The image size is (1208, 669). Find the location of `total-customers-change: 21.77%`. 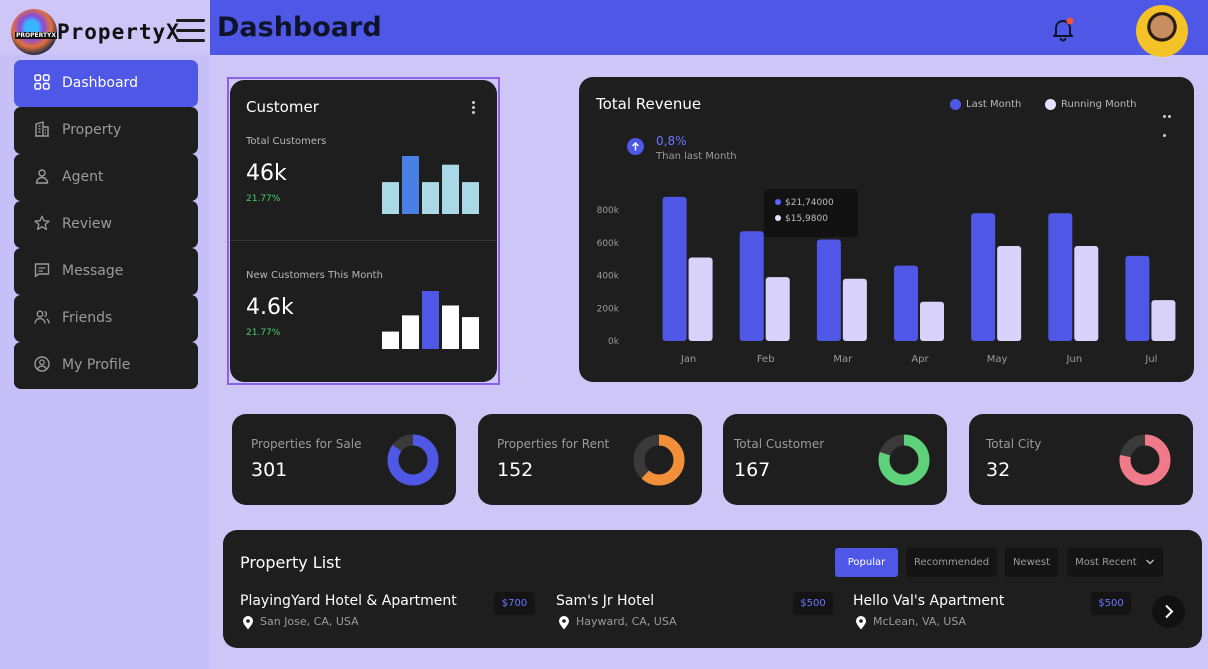

total-customers-change: 21.77% is located at coordinates (263, 199).